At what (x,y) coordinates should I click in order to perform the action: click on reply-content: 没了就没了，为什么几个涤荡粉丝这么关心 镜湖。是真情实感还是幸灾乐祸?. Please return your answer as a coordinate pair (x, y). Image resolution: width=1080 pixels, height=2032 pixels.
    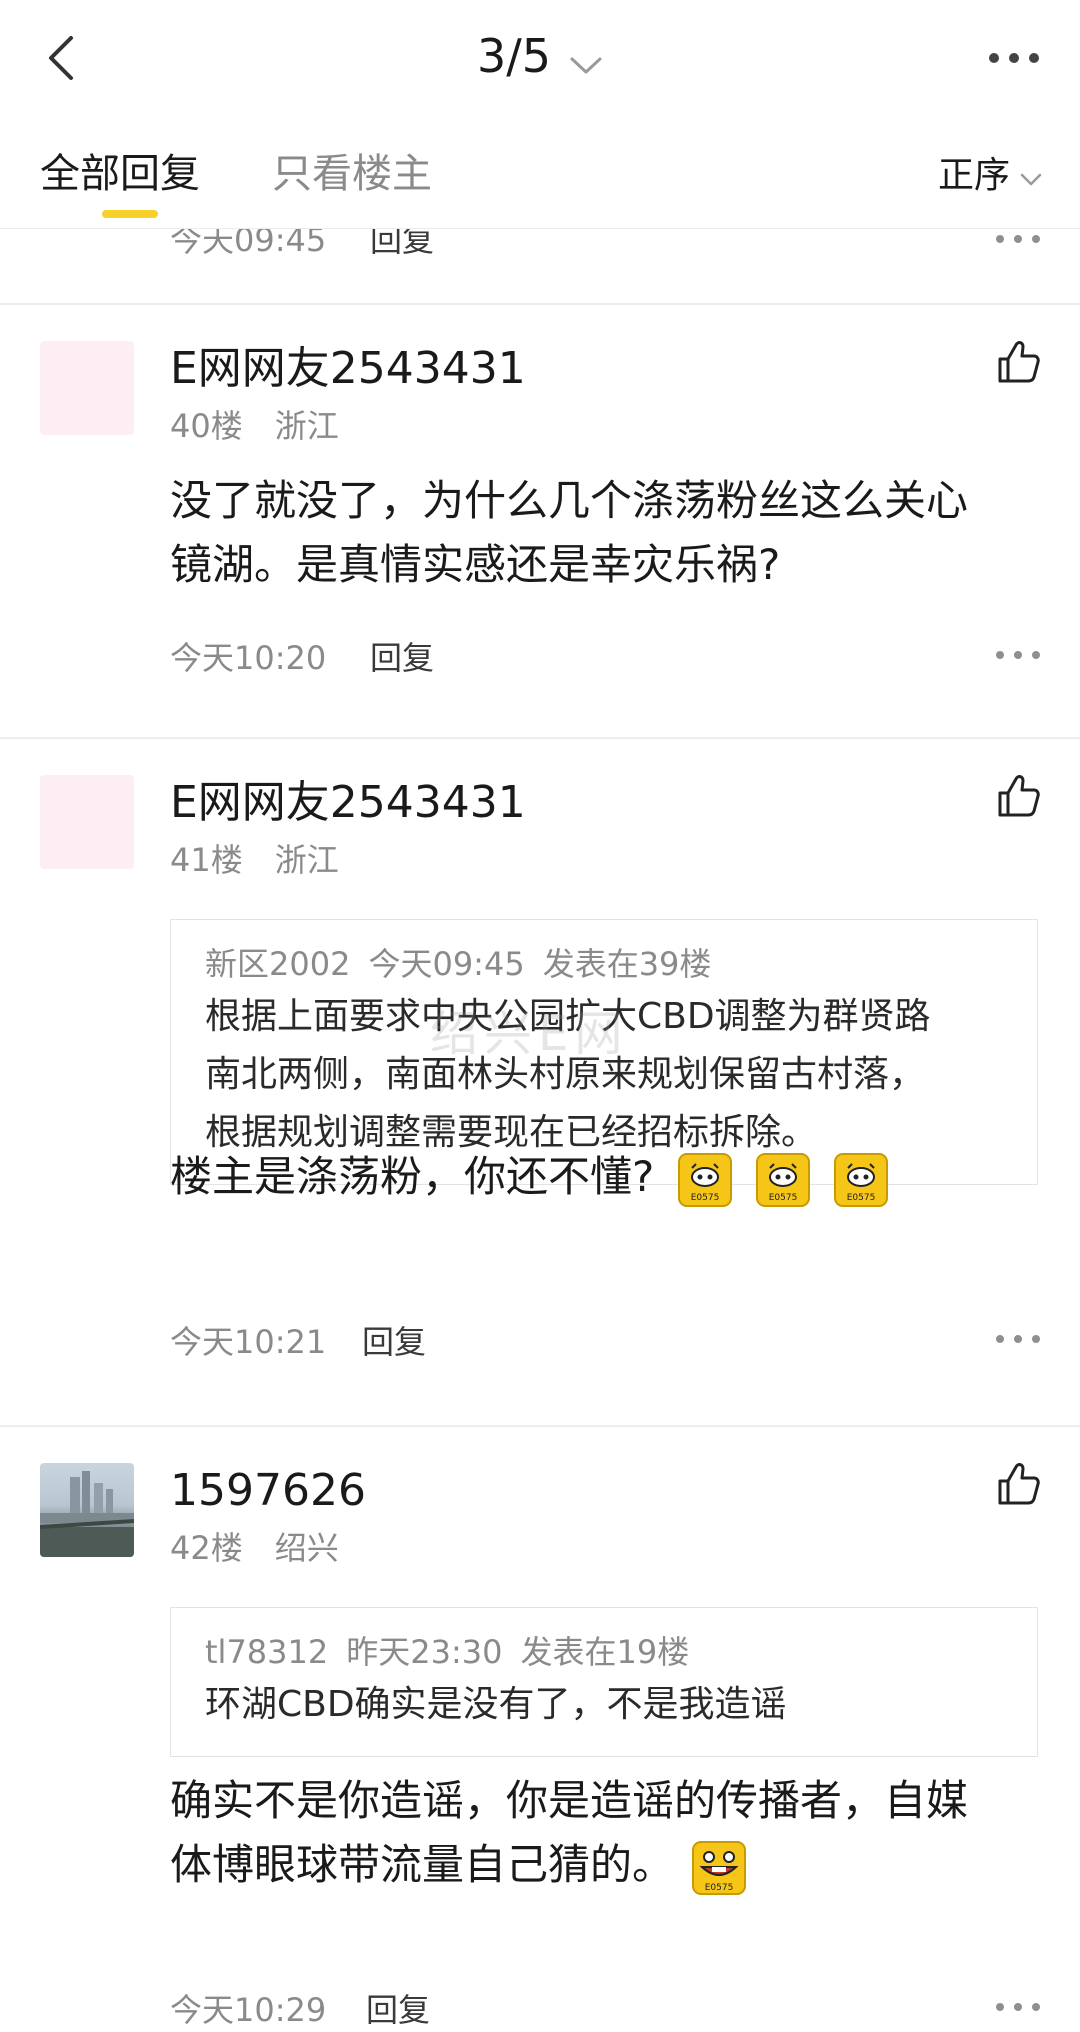
    Looking at the image, I should click on (603, 533).